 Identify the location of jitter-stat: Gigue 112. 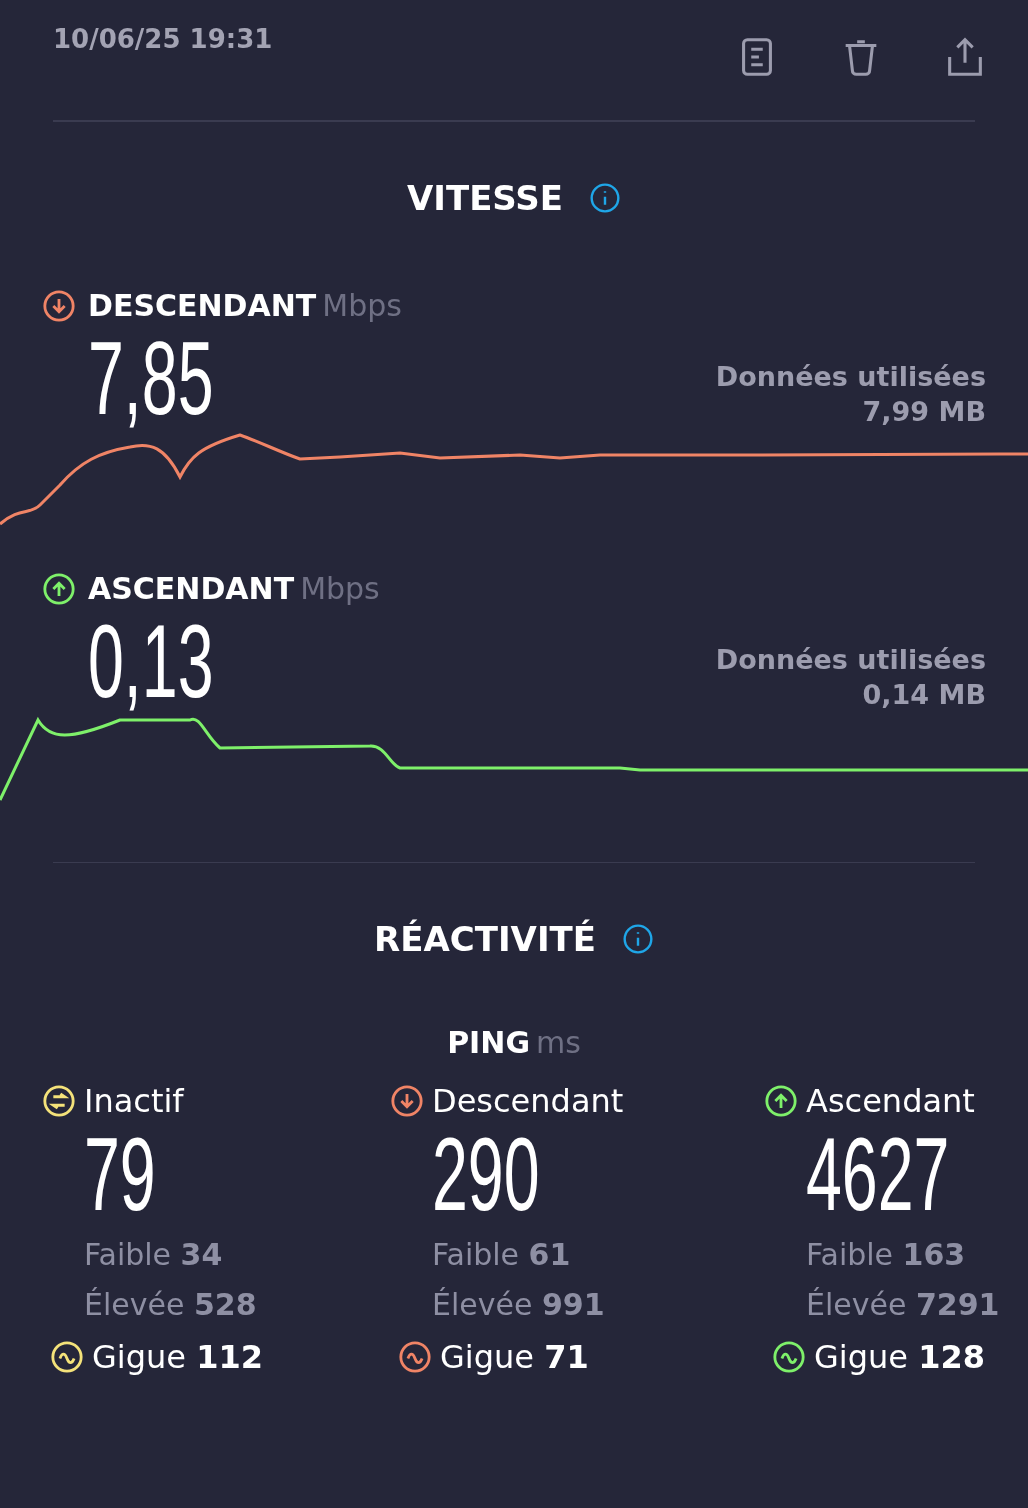
(177, 1357).